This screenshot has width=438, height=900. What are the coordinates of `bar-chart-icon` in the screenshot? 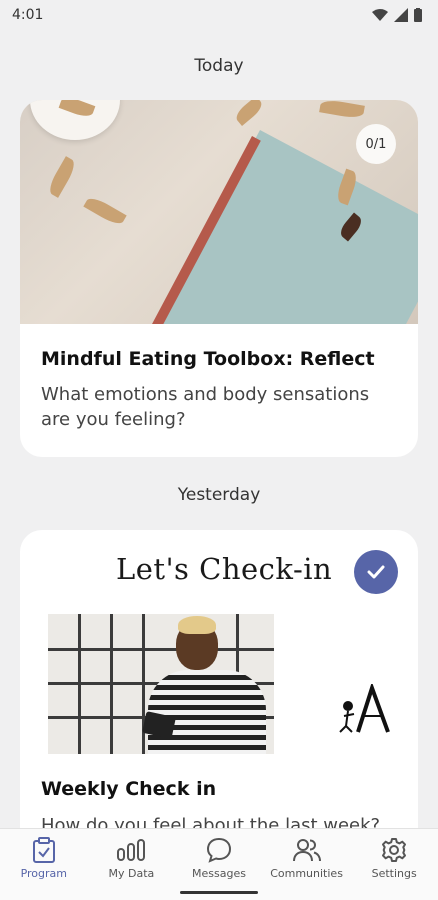 It's located at (131, 850).